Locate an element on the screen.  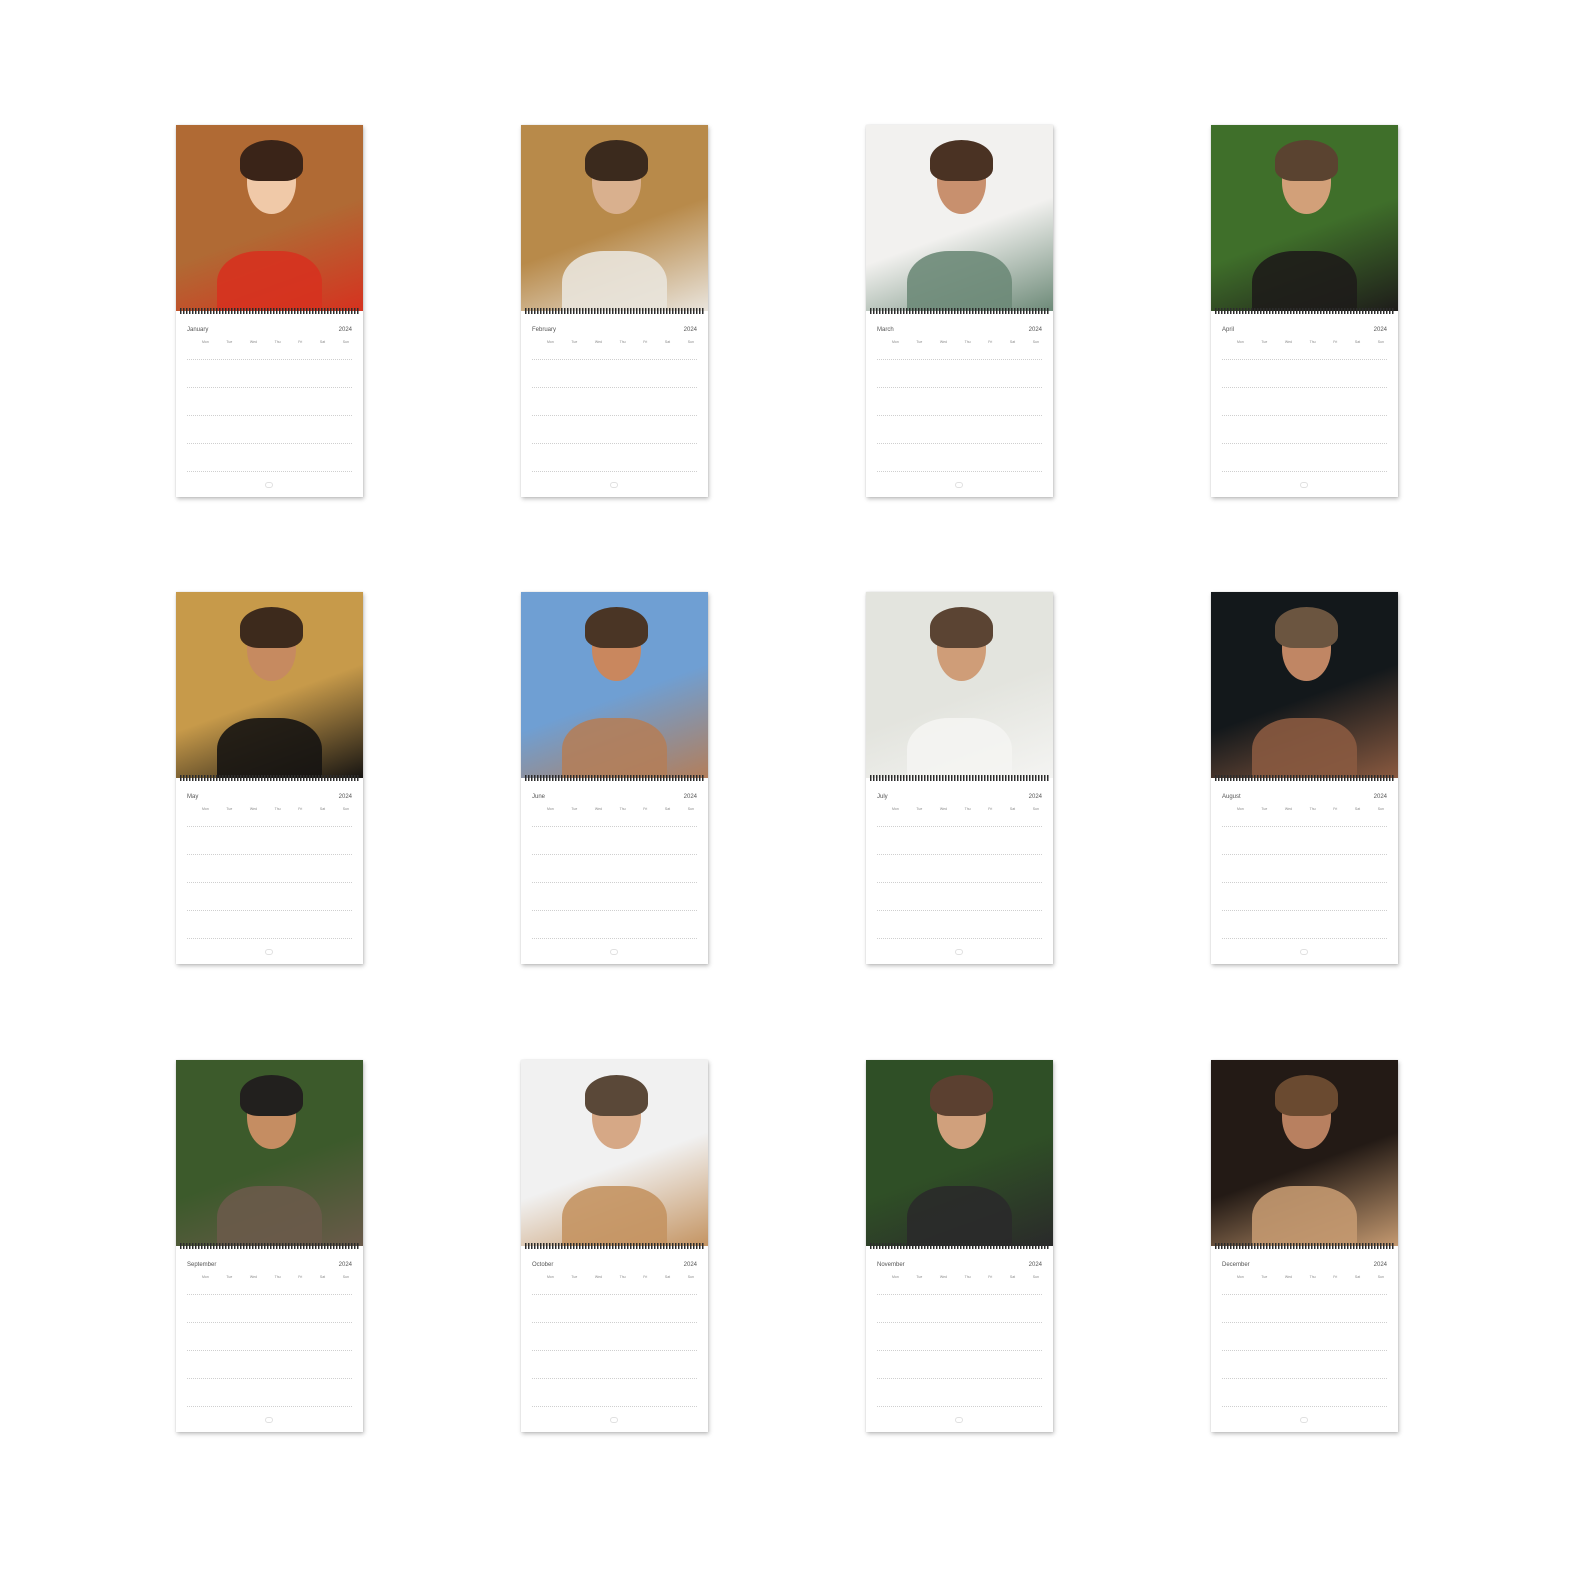
month-grid: April 2024 Mon Tue Wed Thu Fri Sat Sun is located at coordinates (1304, 406).